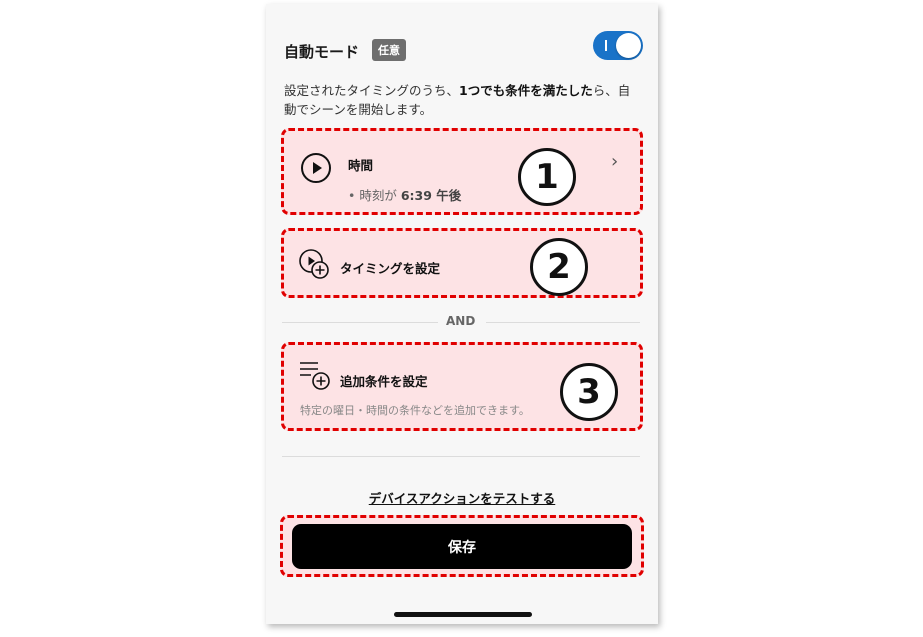 The height and width of the screenshot is (637, 923). What do you see at coordinates (415, 410) in the screenshot?
I see `add-condition-note: 特定の曜日・時間の条件などを追加できます。` at bounding box center [415, 410].